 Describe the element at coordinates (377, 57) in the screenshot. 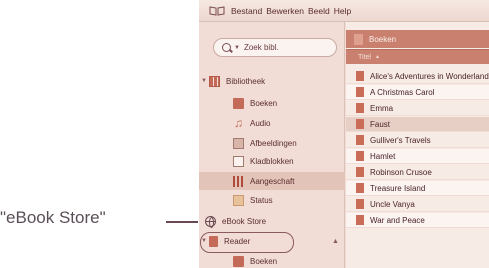

I see `sort-ascending-icon: ▲` at that location.